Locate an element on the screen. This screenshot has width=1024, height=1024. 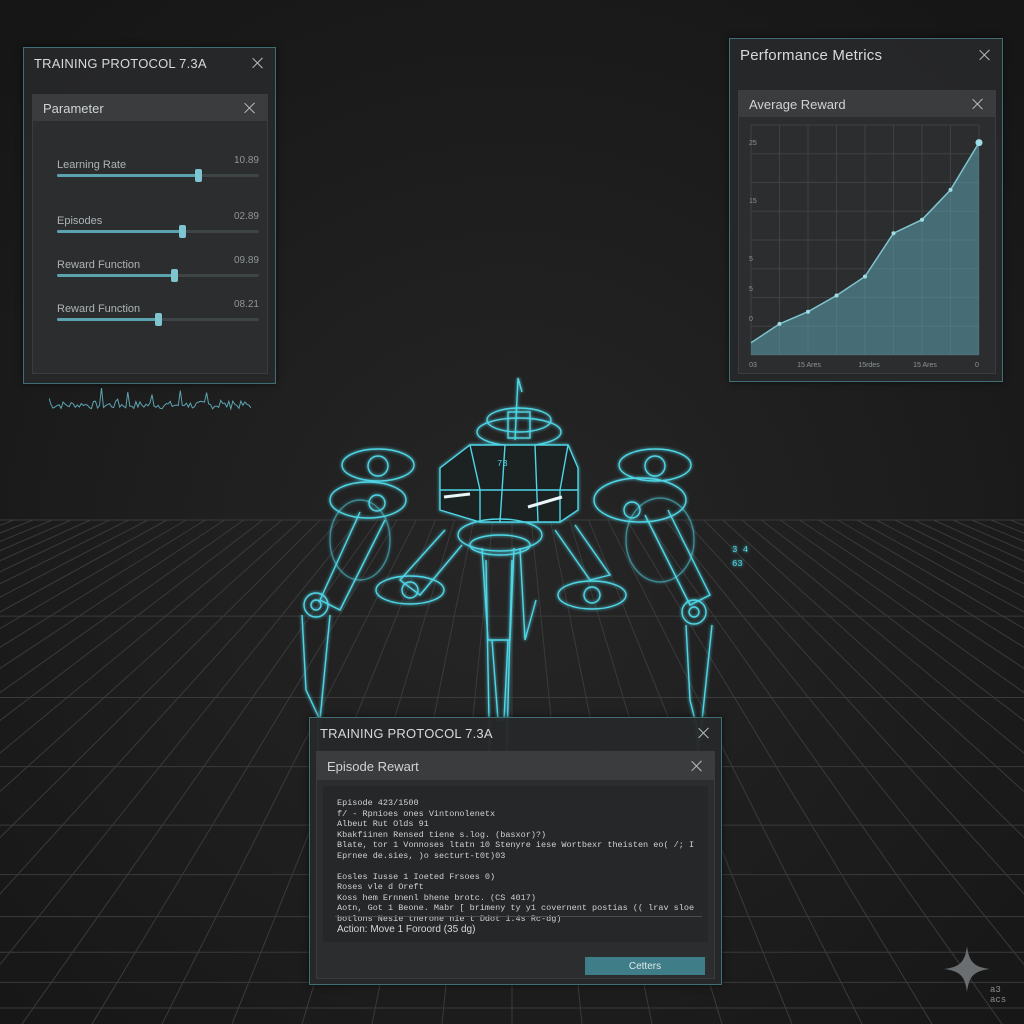
slider-row: Reward Function 08.21 is located at coordinates (158, 312).